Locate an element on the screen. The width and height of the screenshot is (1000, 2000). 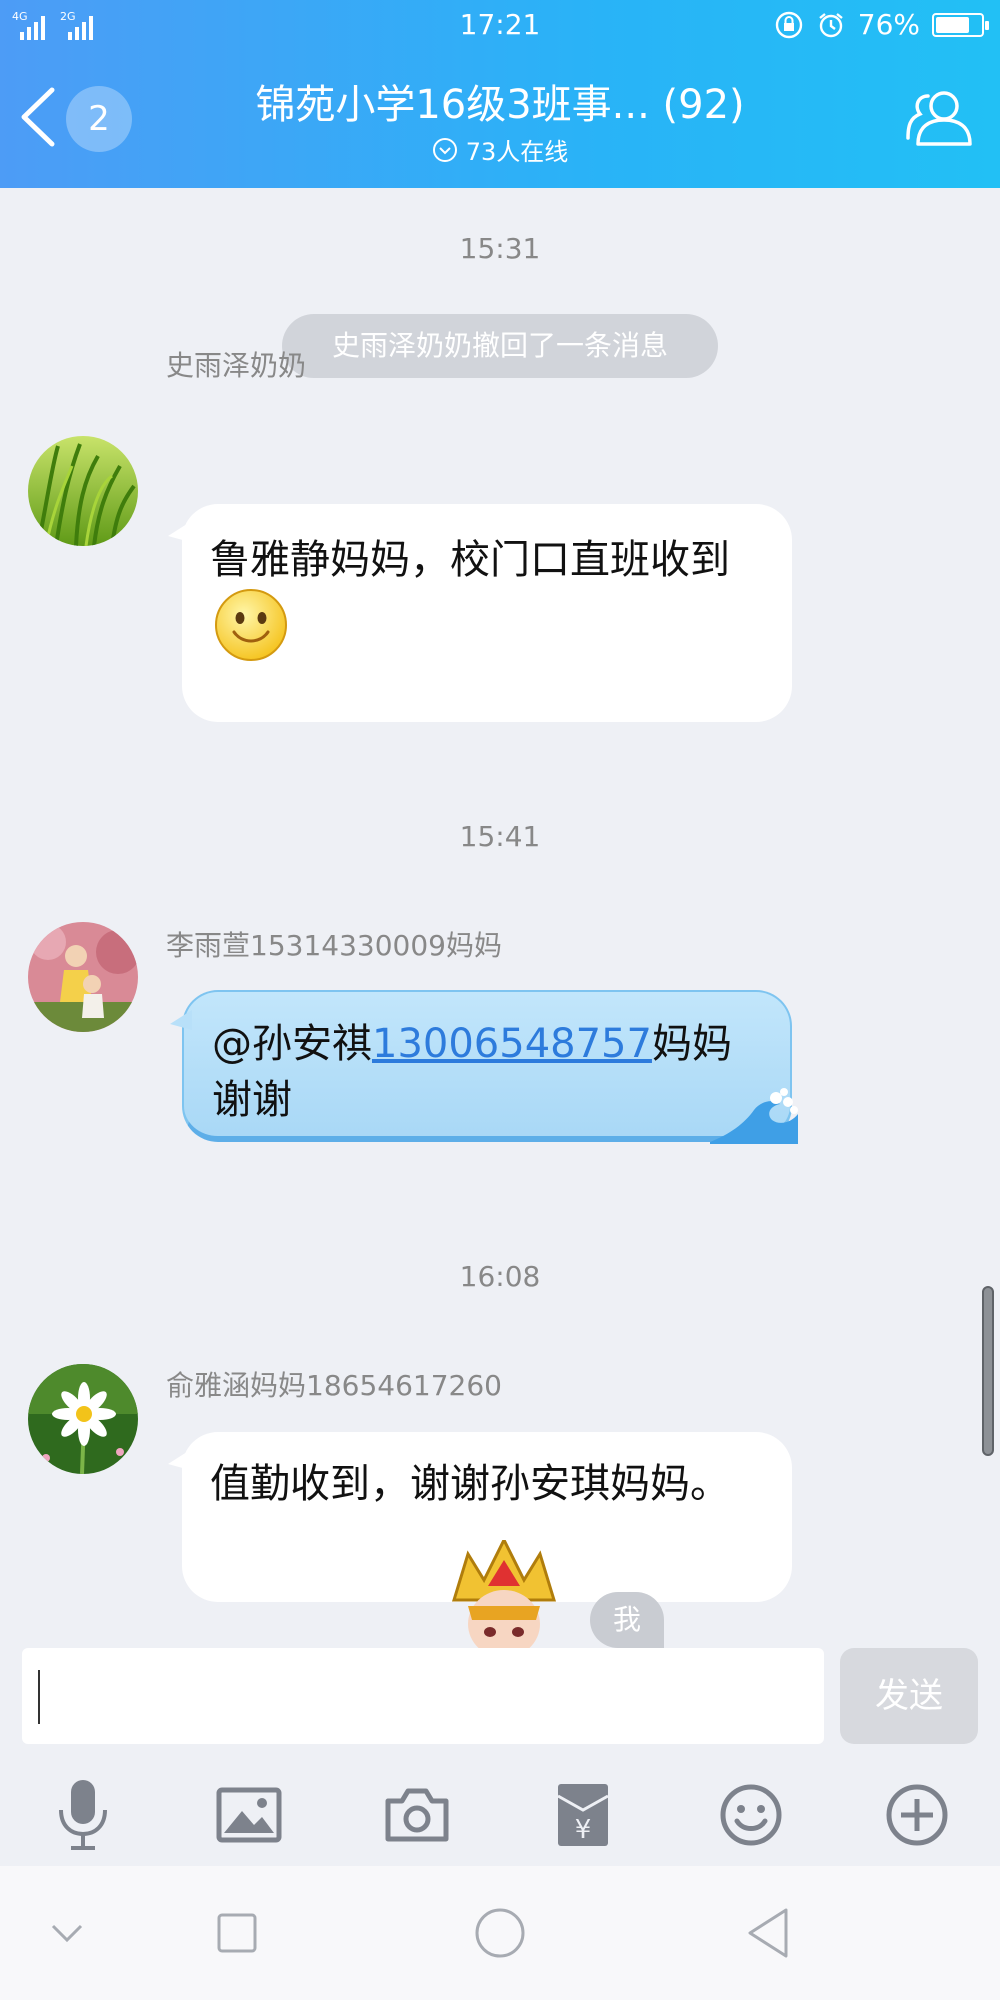
chevron-down-icon is located at coordinates (67, 1933).